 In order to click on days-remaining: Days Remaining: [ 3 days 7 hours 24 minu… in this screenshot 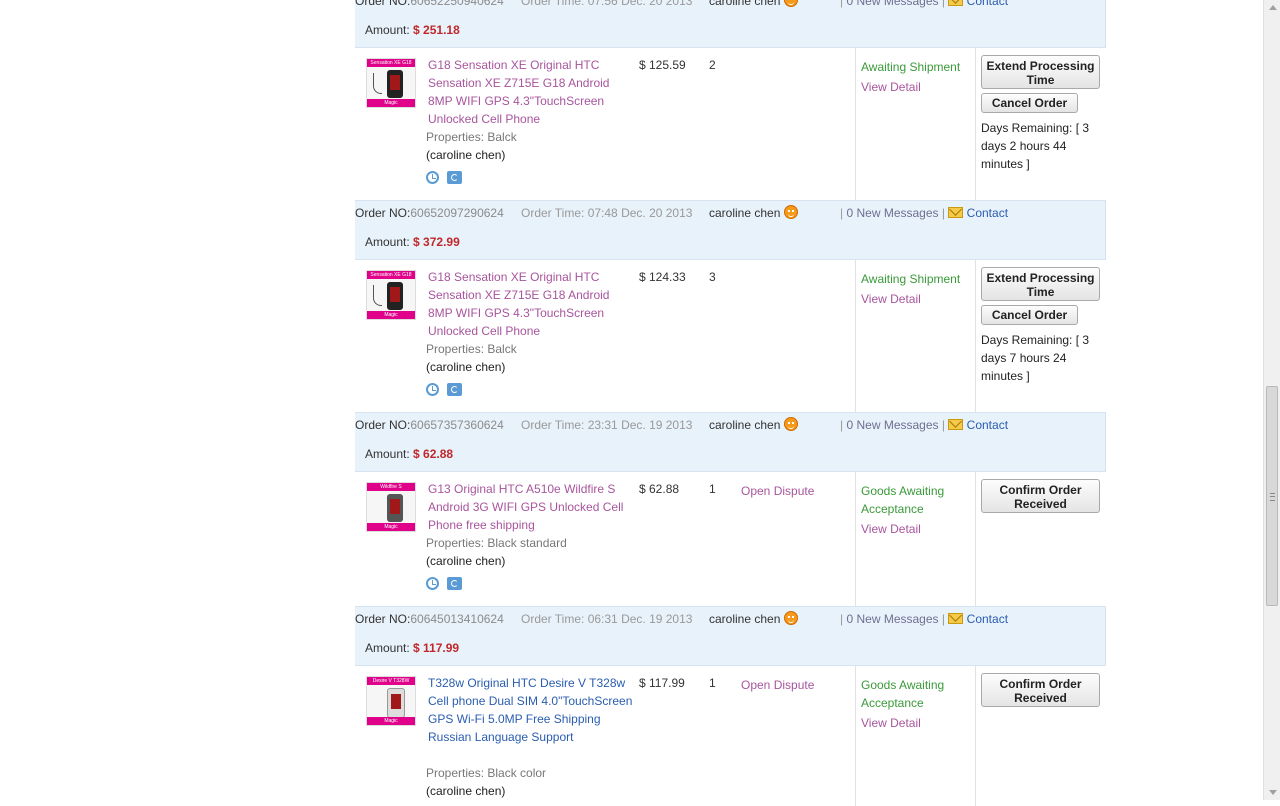, I will do `click(1035, 358)`.